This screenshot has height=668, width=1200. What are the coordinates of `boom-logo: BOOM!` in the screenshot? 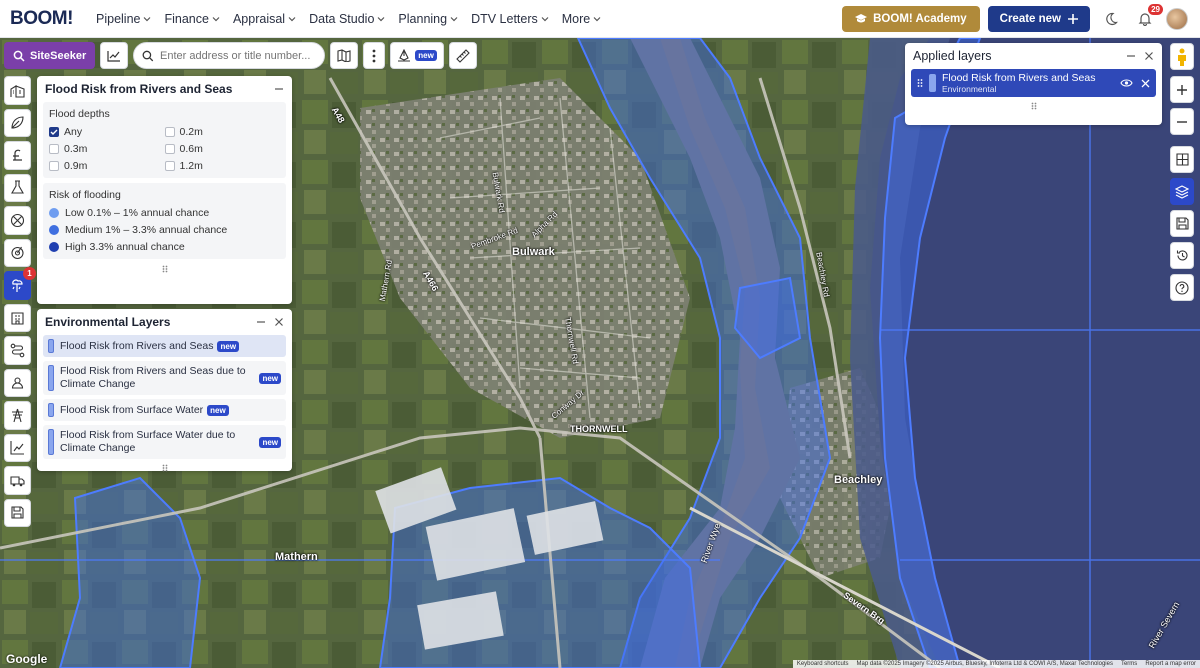 It's located at (53, 19).